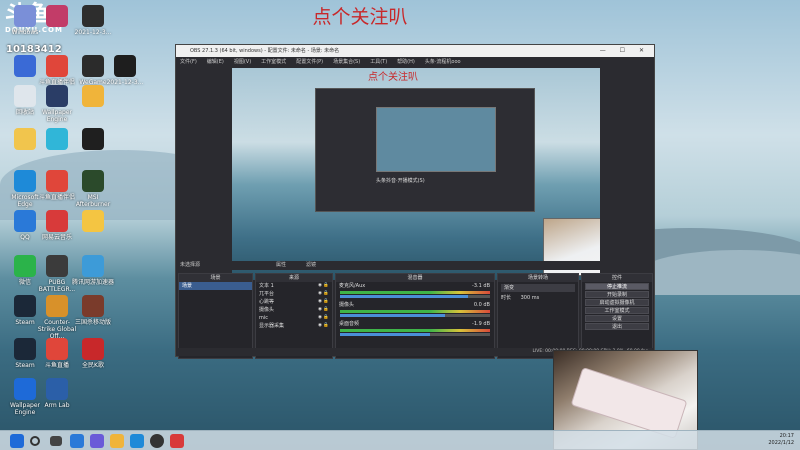 The image size is (800, 450). Describe the element at coordinates (617, 294) in the screenshot. I see `control-button: 开始录制` at that location.